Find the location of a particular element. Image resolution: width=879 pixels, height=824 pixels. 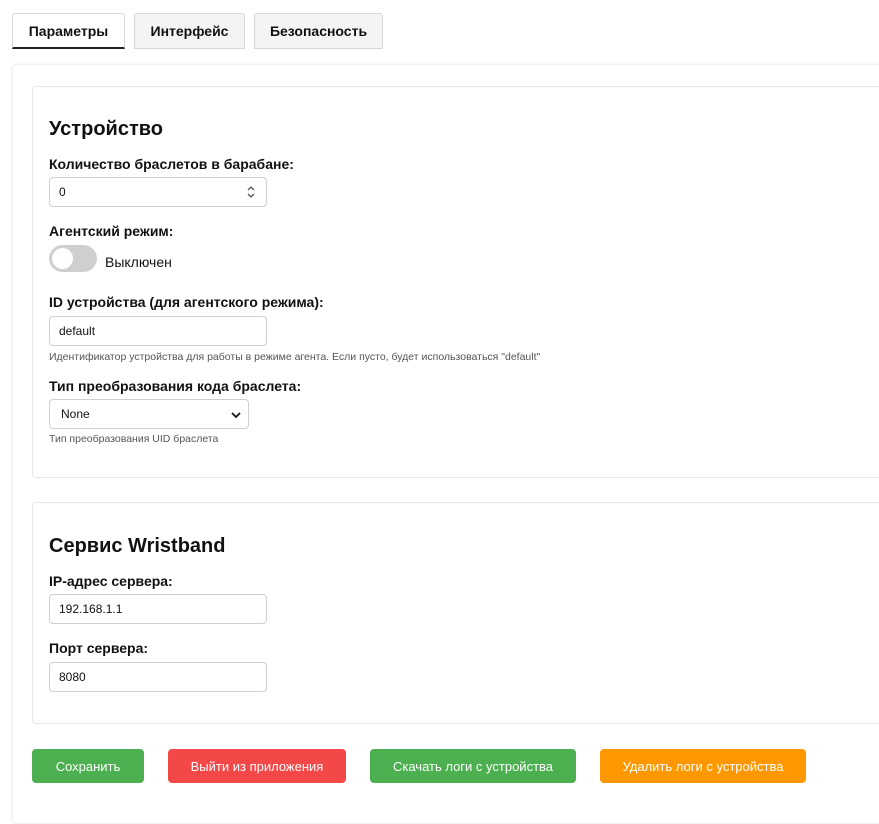

tab-bar: Параметры Интерфейс Безопасность is located at coordinates (197, 31).